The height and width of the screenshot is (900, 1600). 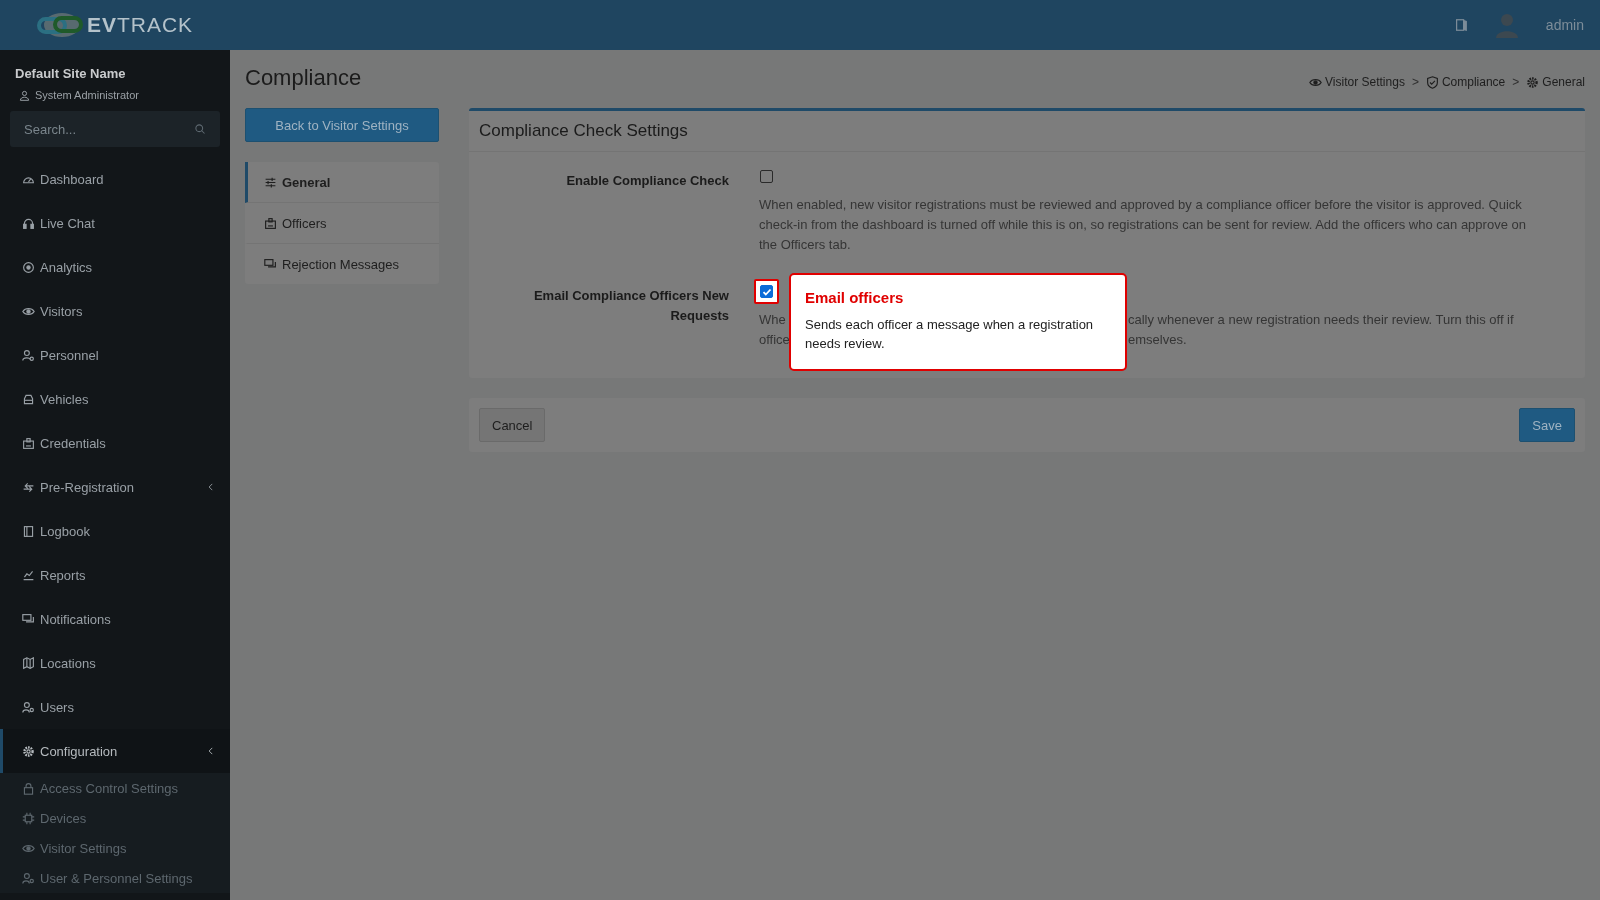 I want to click on sidebar-item: Personnel, so click(x=115, y=355).